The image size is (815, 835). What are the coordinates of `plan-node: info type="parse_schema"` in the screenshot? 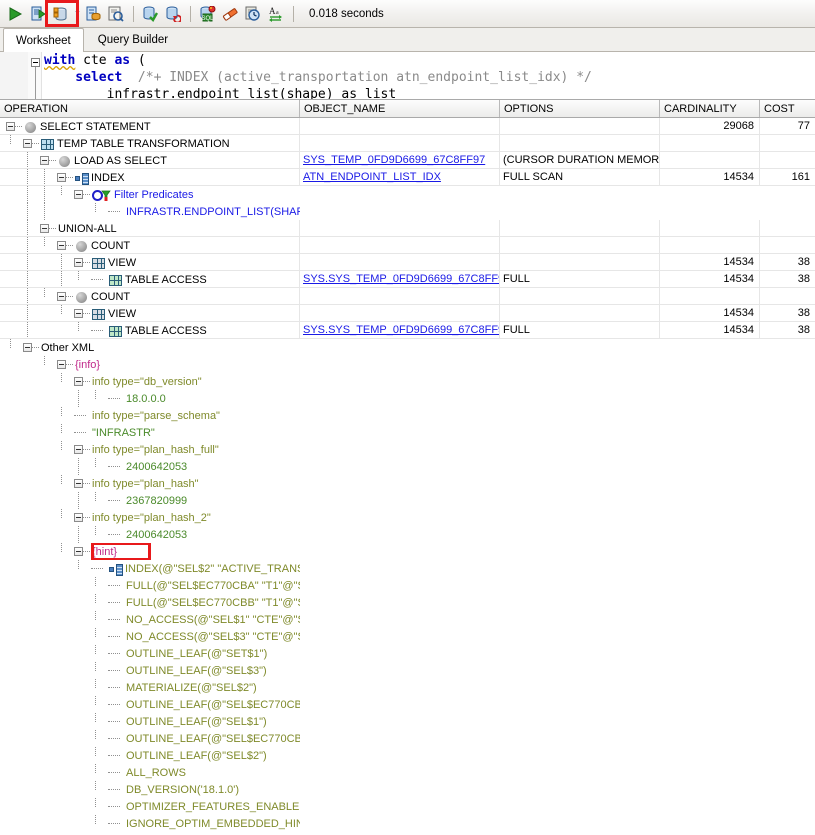 It's located at (156, 415).